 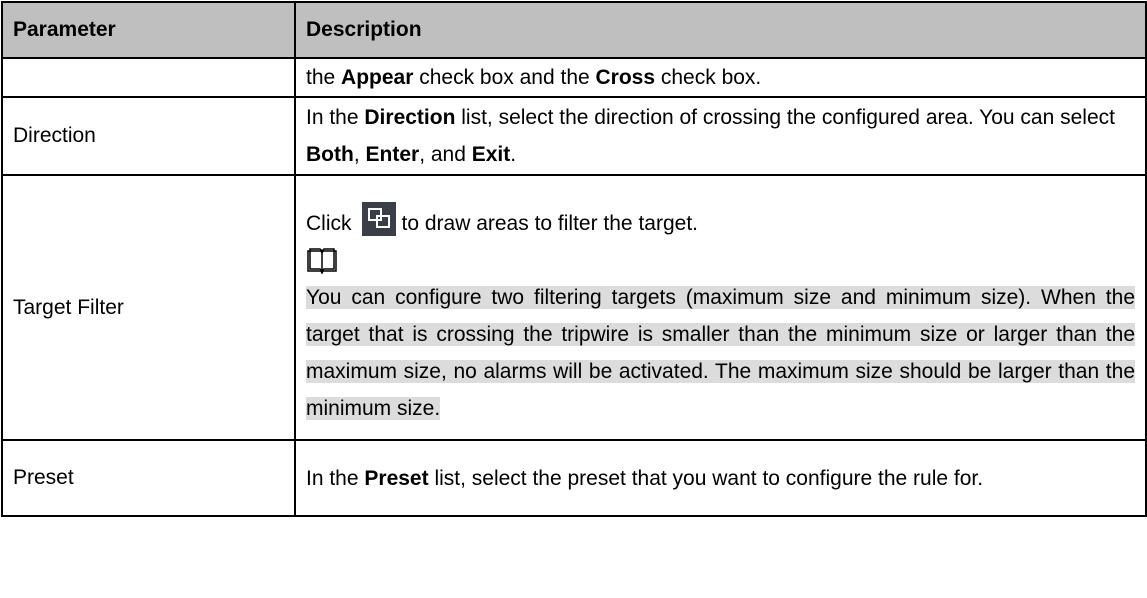 I want to click on desc-bold: Cross, so click(x=625, y=77).